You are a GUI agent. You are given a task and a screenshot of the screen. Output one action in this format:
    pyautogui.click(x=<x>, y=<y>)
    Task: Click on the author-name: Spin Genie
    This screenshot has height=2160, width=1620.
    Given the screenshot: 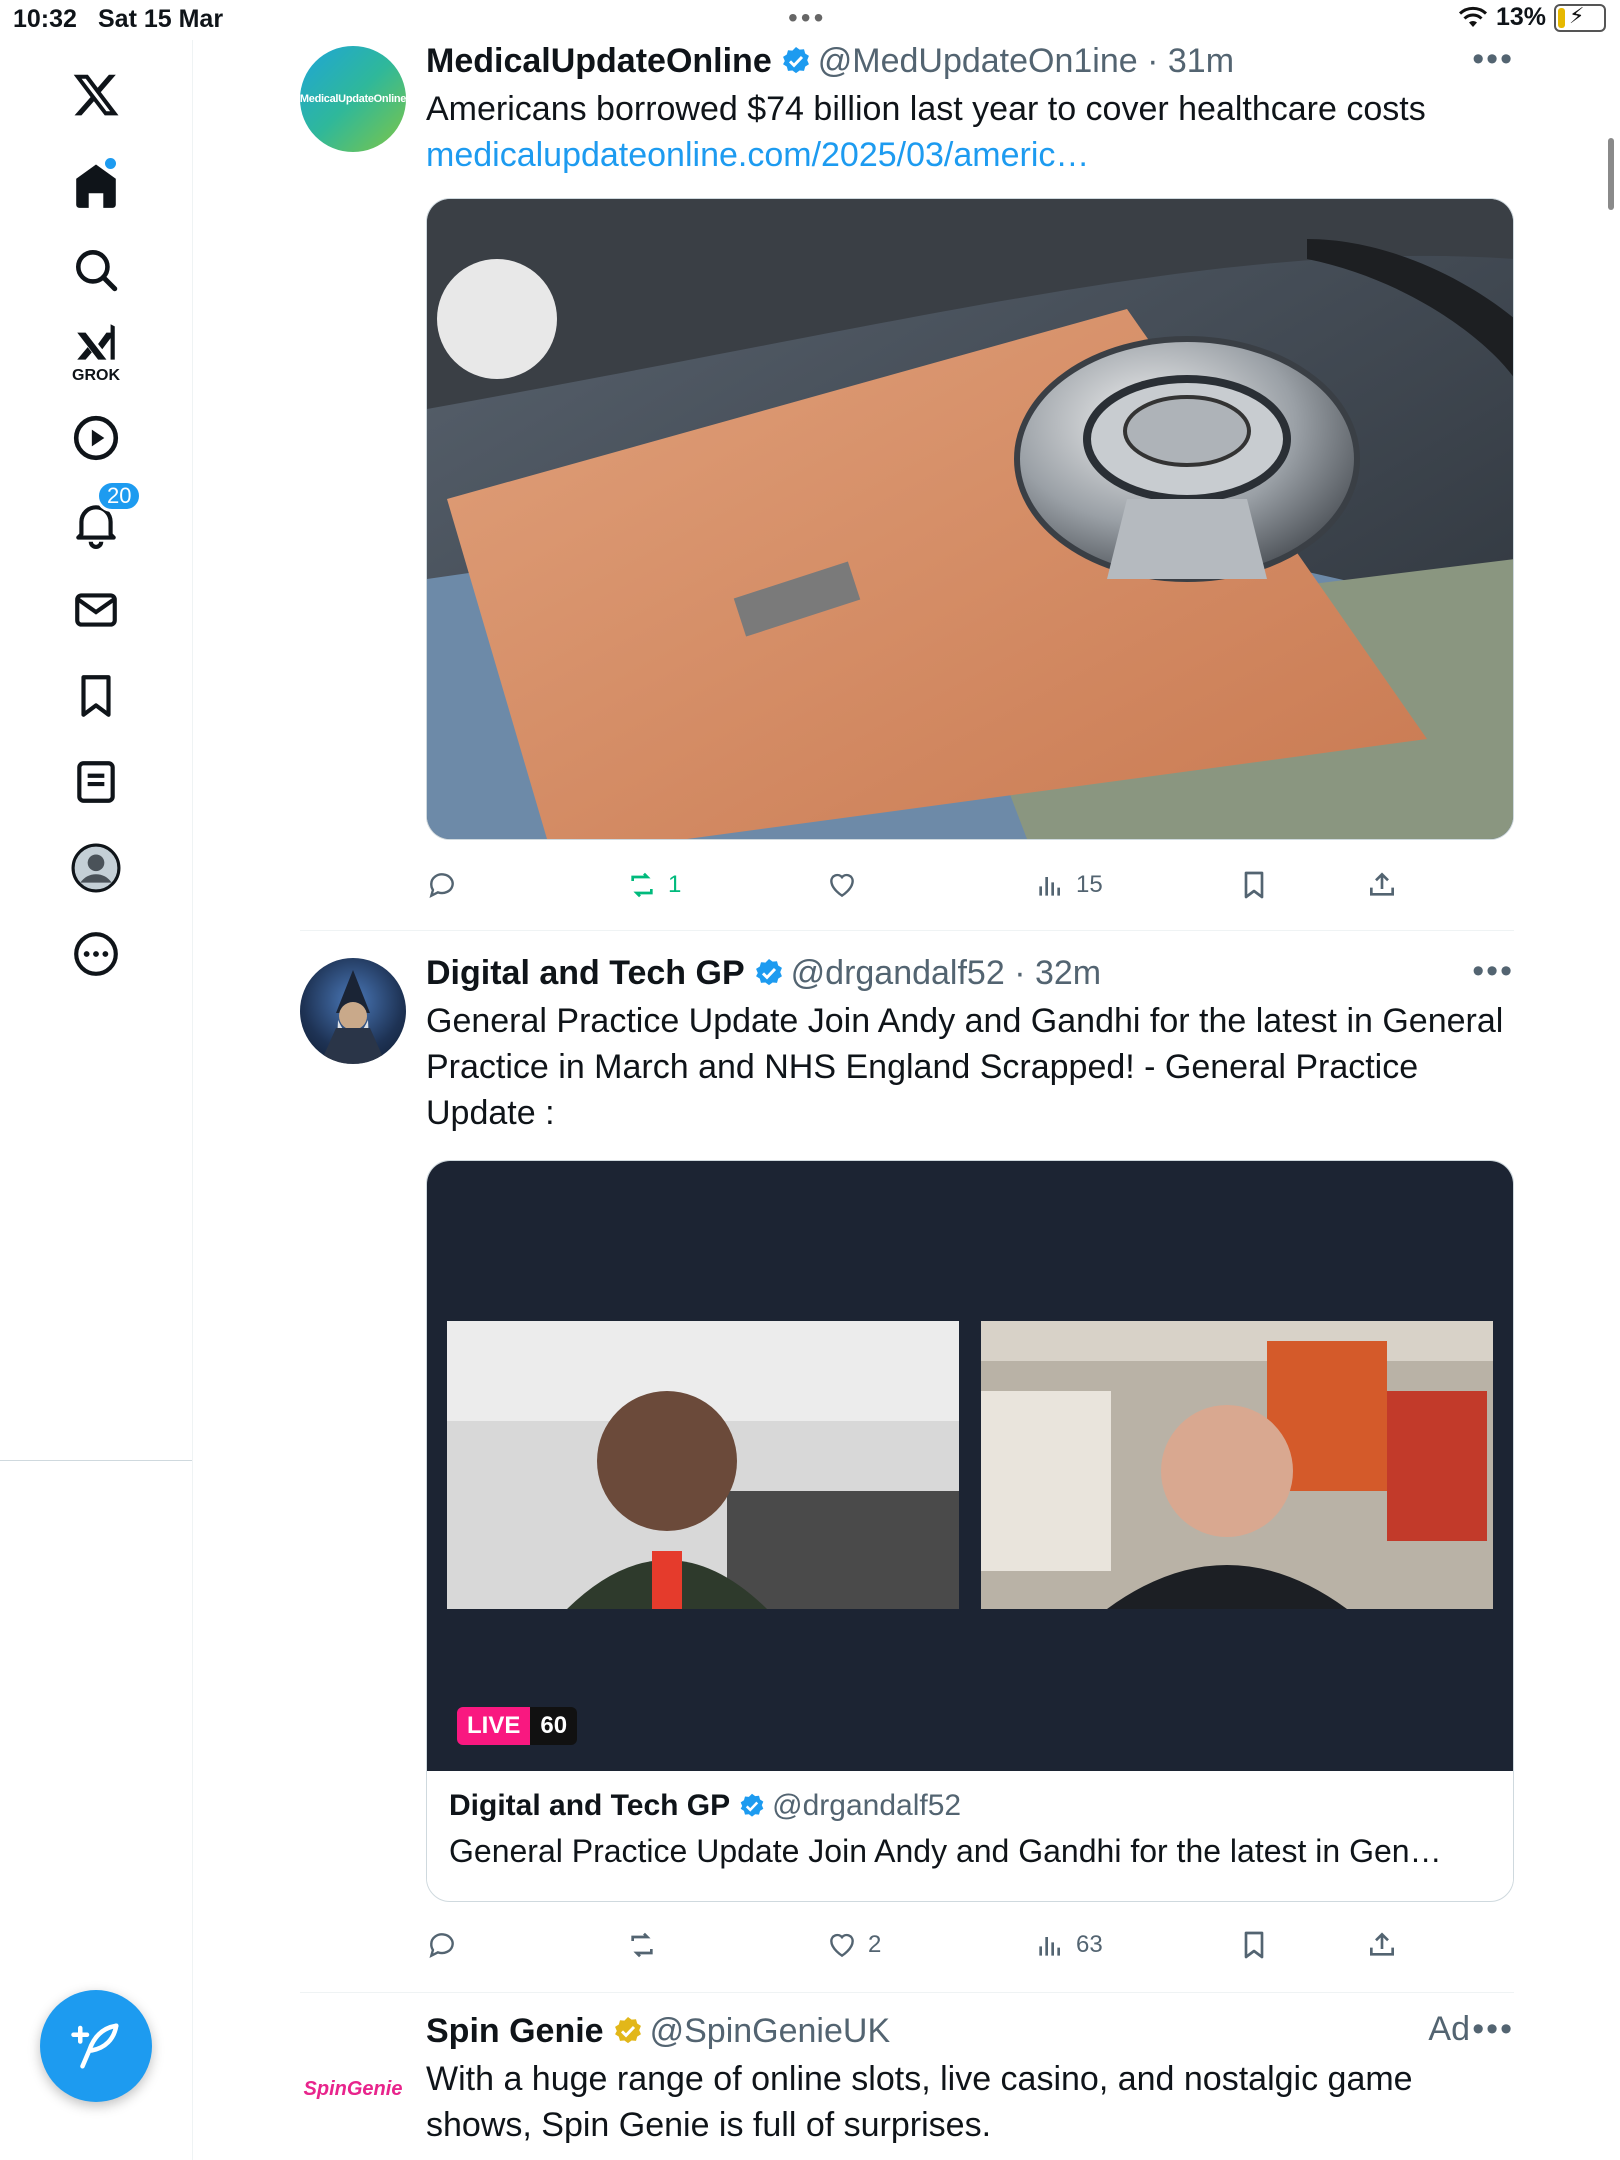 What is the action you would take?
    pyautogui.click(x=515, y=2031)
    